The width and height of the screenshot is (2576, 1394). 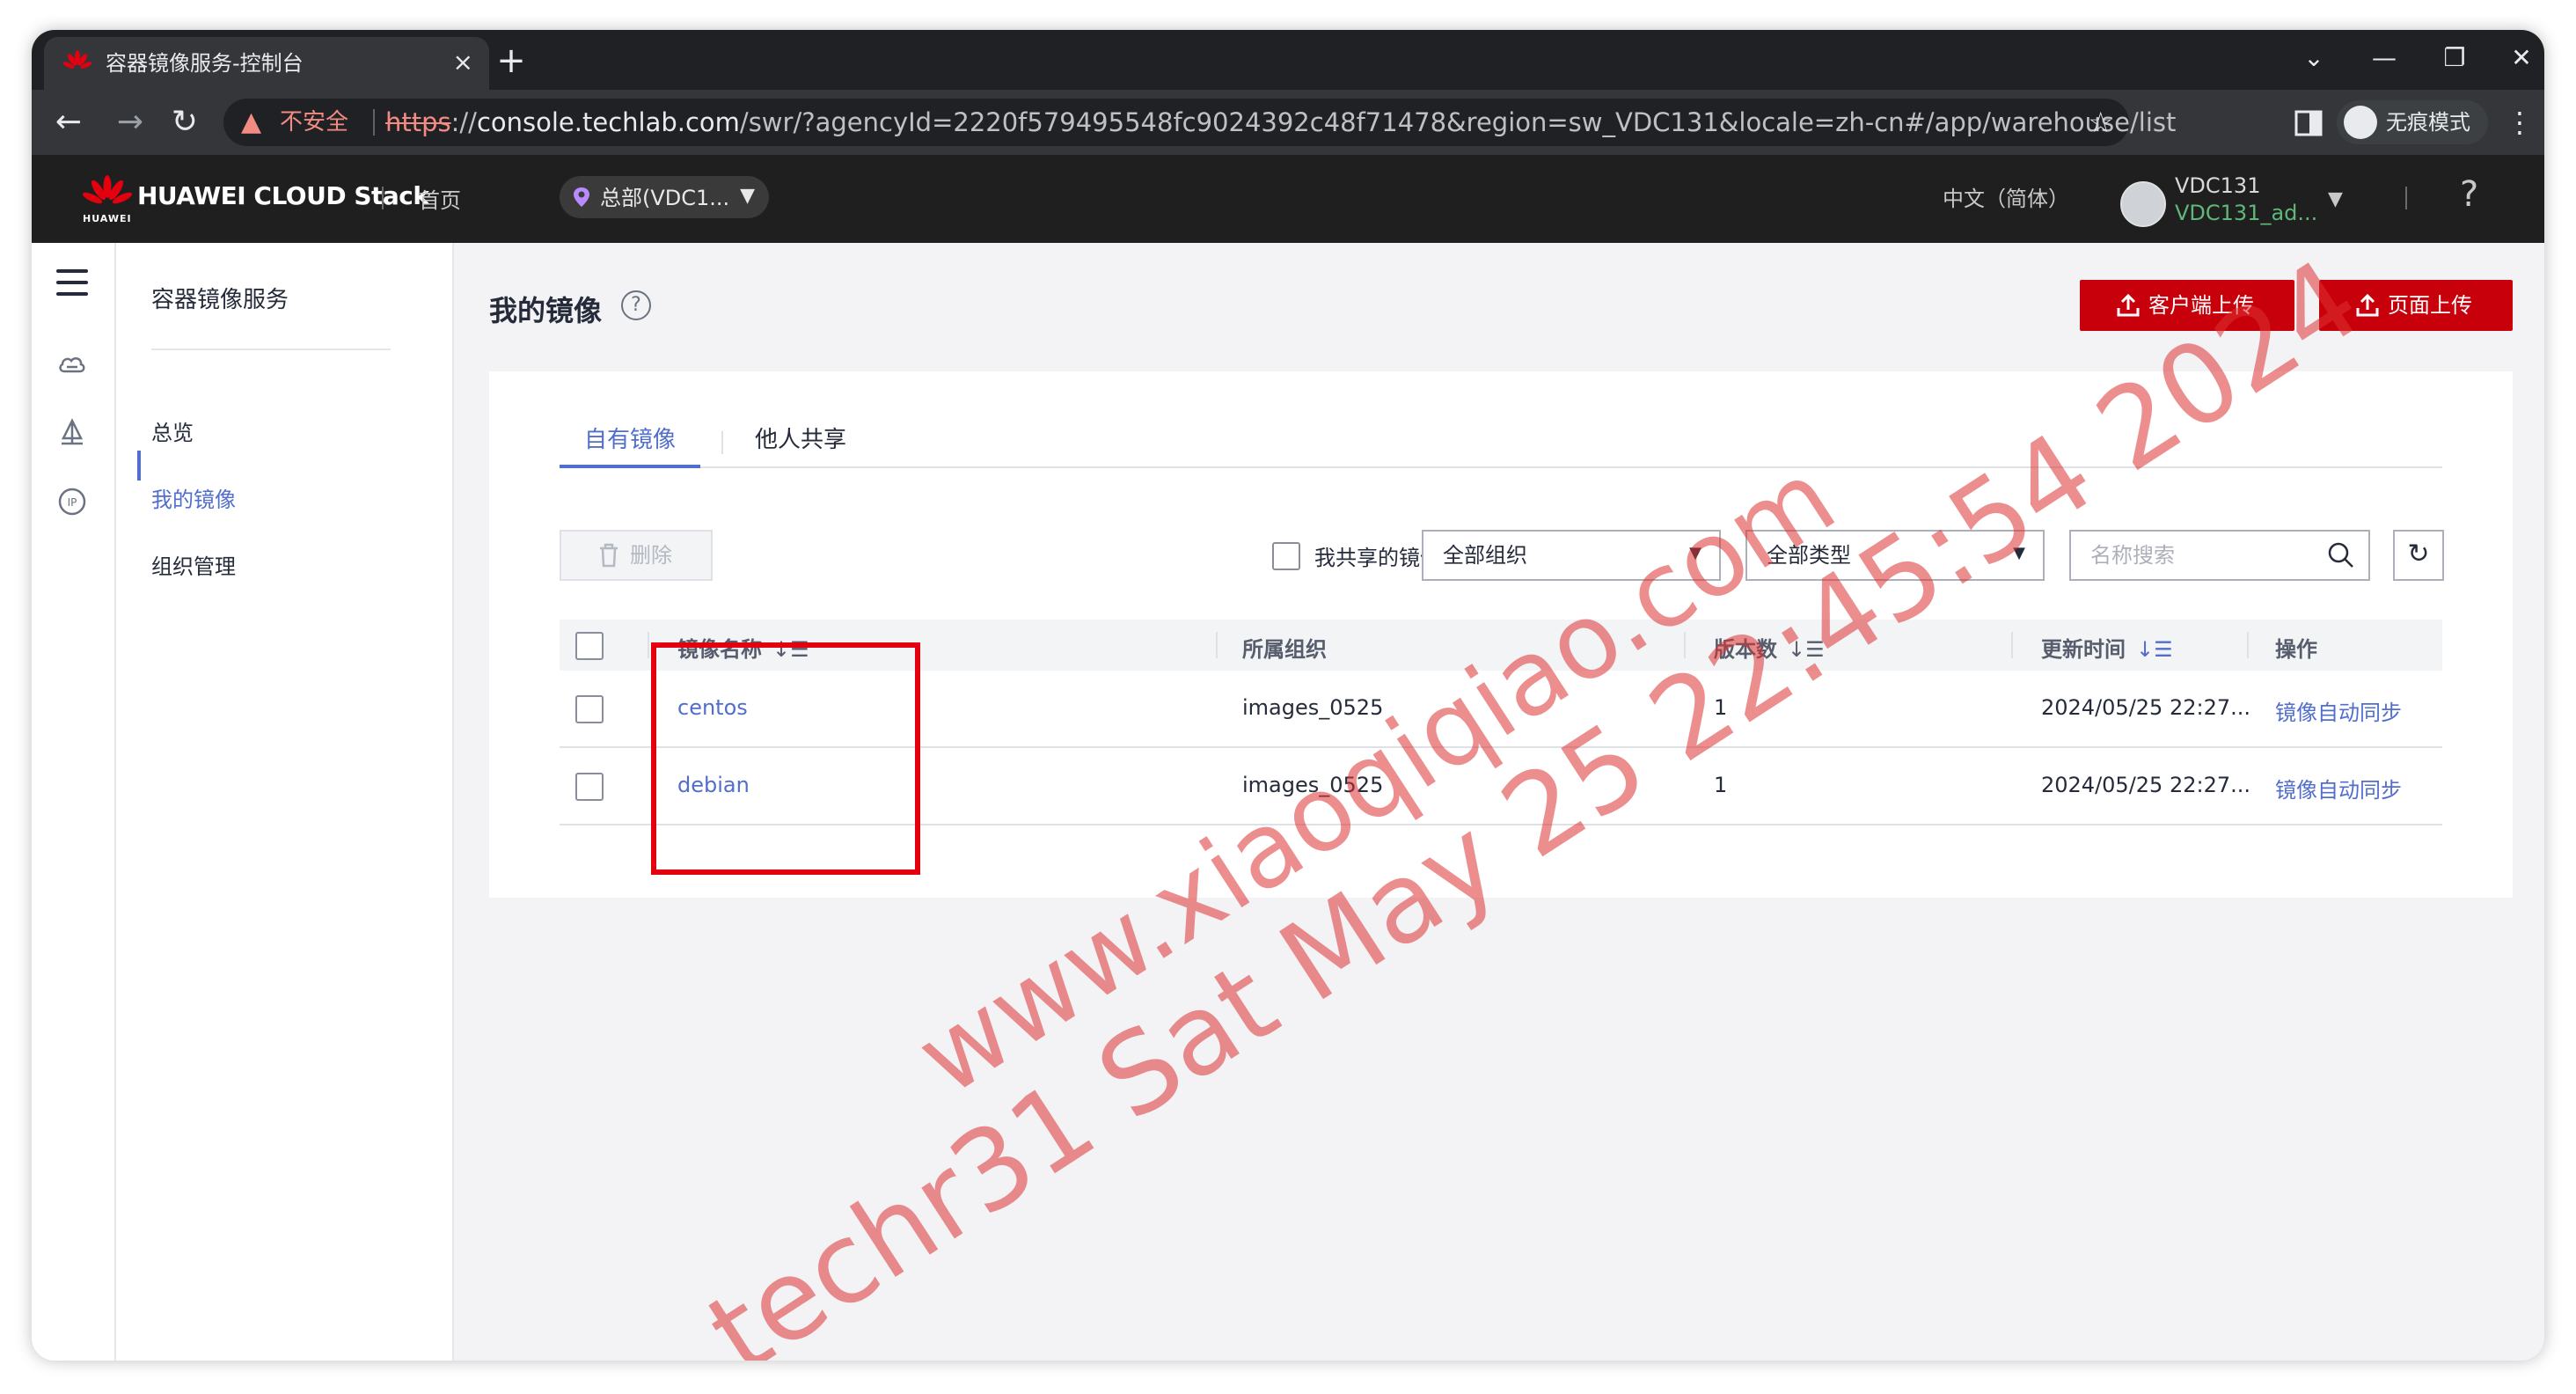 I want to click on trash-icon, so click(x=609, y=555).